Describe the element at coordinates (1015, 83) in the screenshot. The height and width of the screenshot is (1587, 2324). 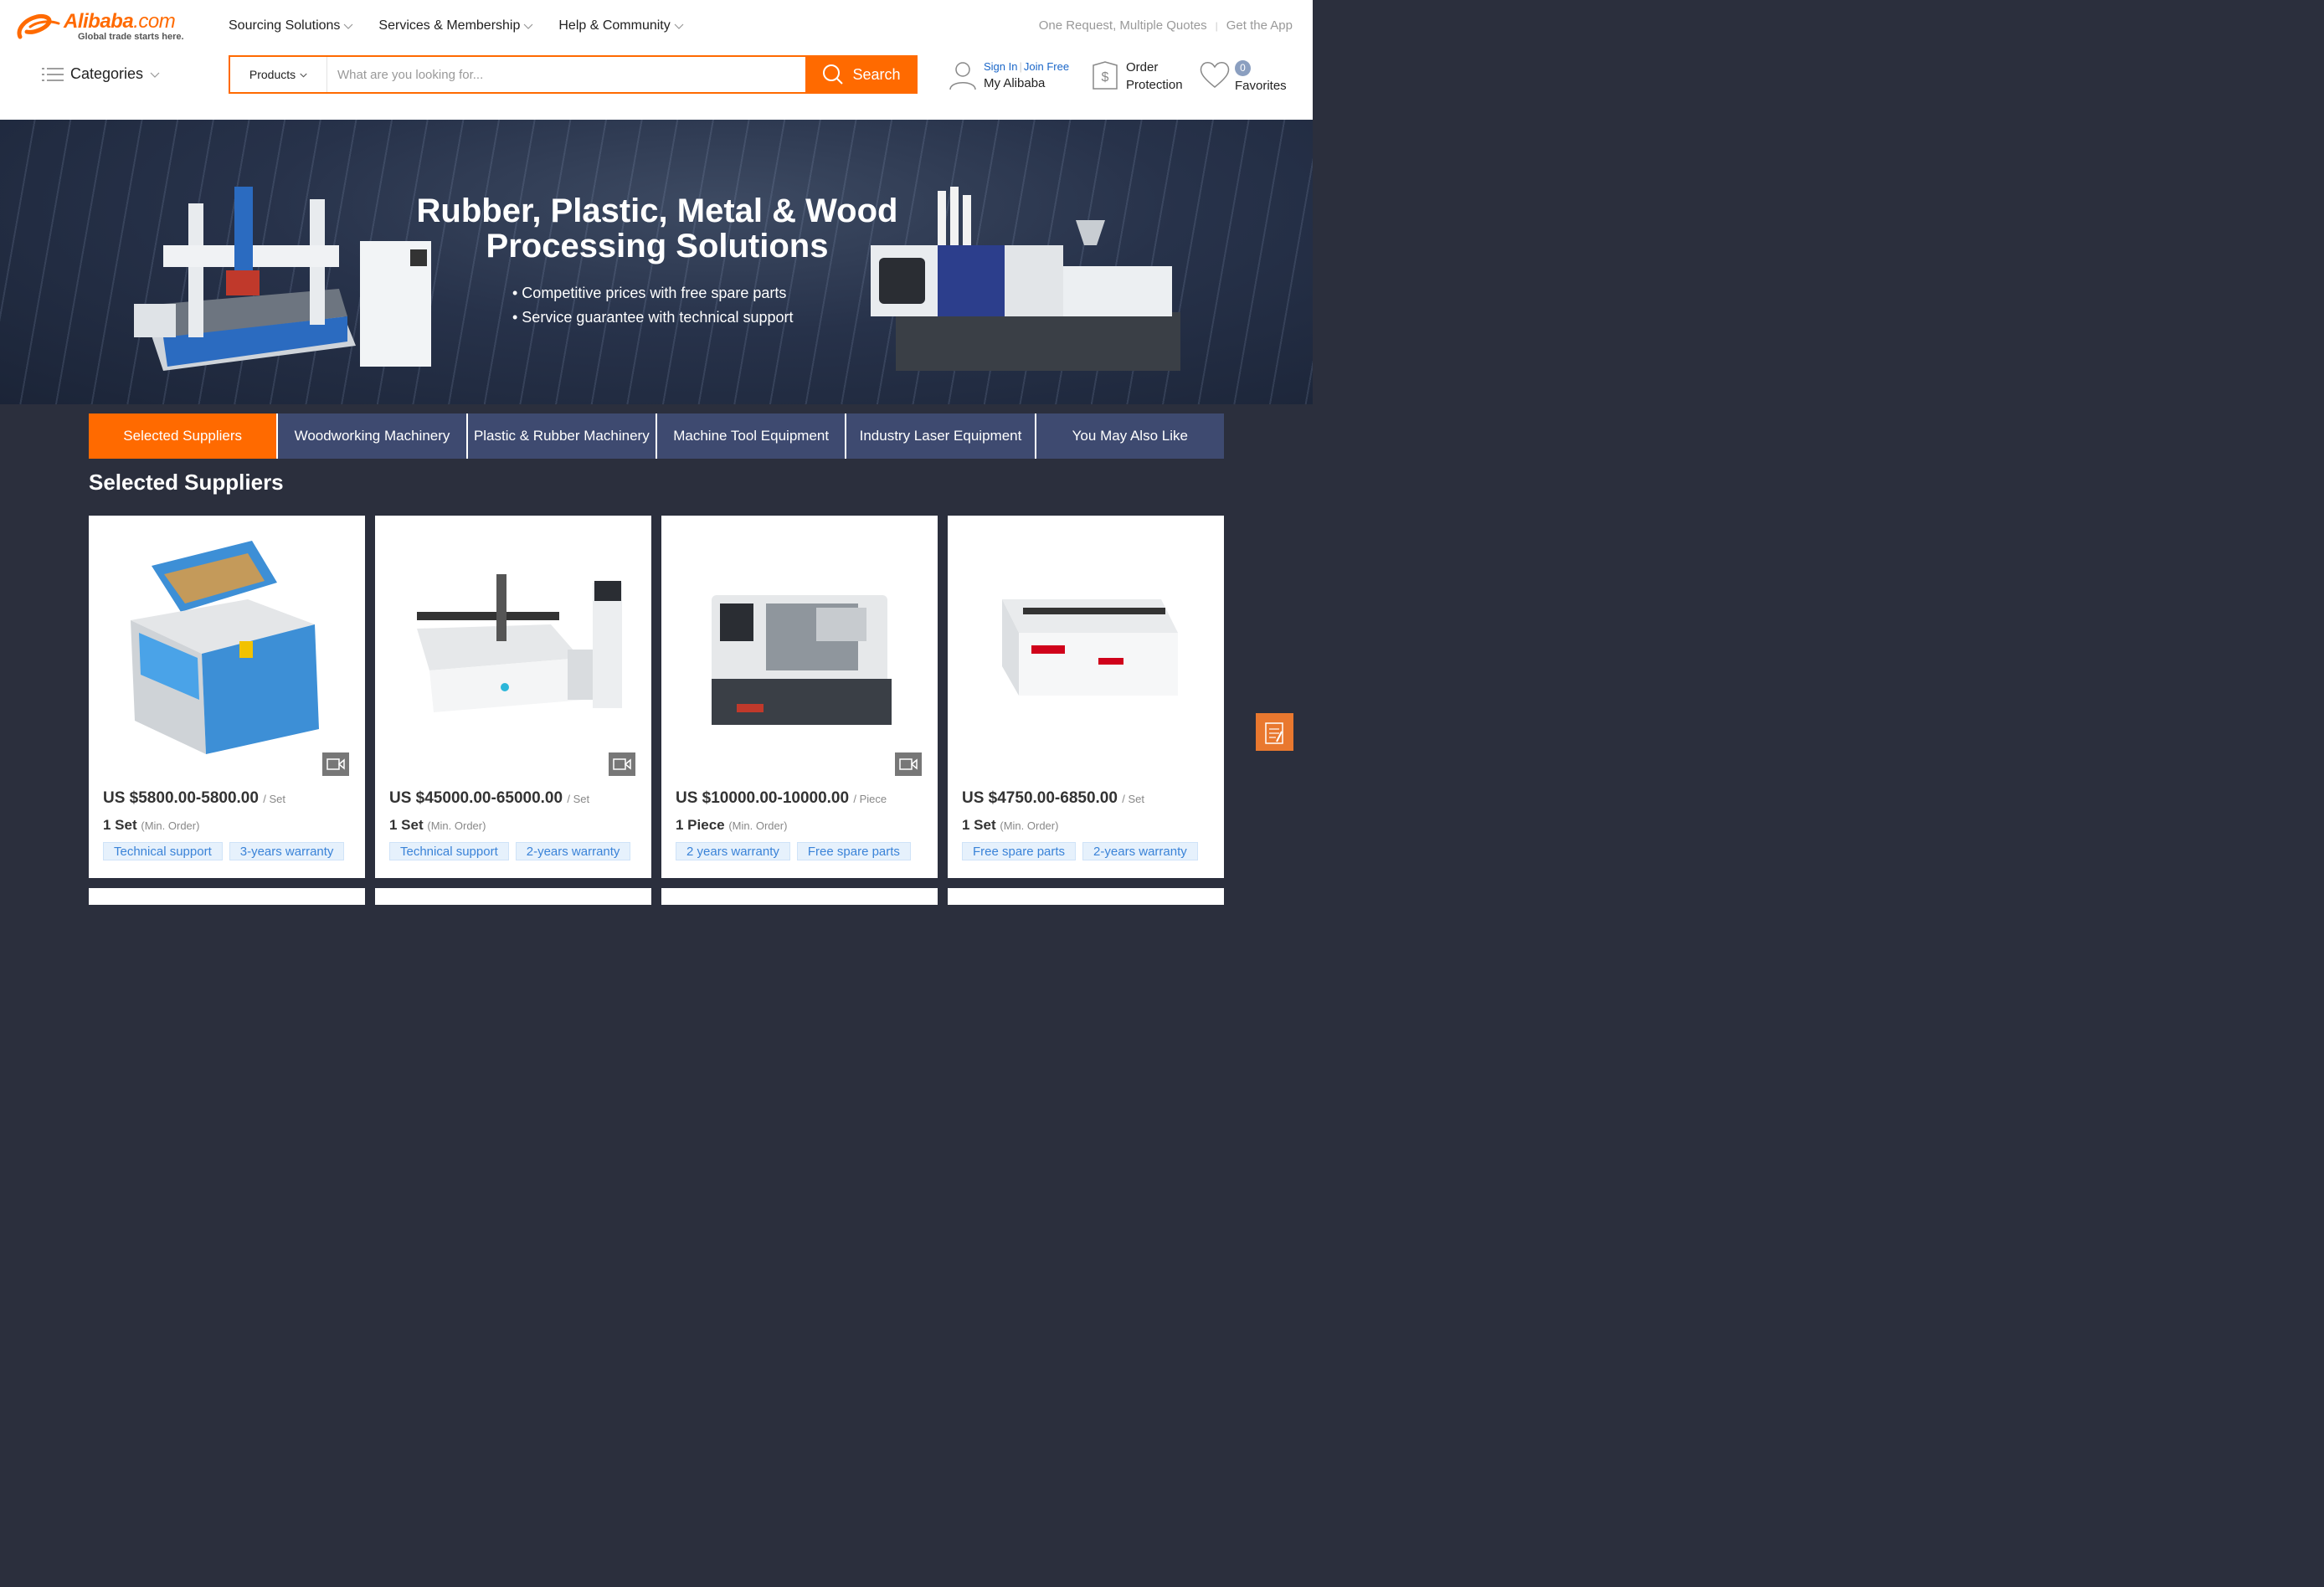
I see `my-alibaba-label: My Alibaba` at that location.